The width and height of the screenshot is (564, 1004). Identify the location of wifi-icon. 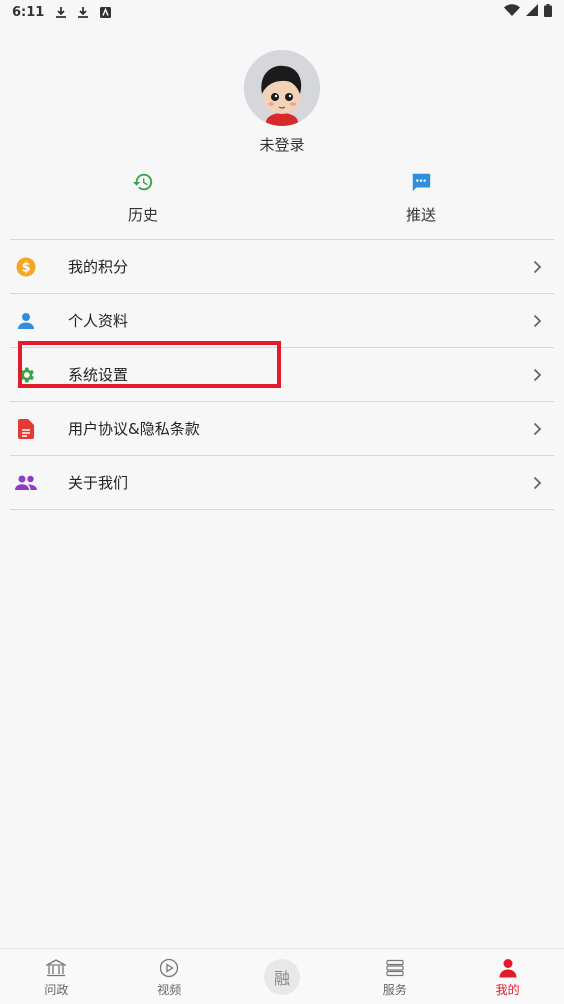
(512, 12).